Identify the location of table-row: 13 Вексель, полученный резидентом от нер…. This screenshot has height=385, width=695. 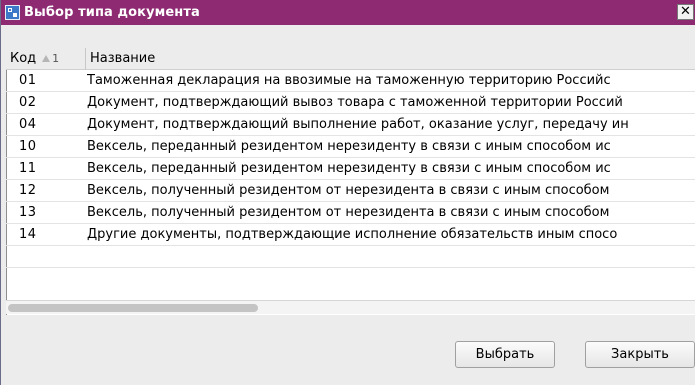
(350, 213).